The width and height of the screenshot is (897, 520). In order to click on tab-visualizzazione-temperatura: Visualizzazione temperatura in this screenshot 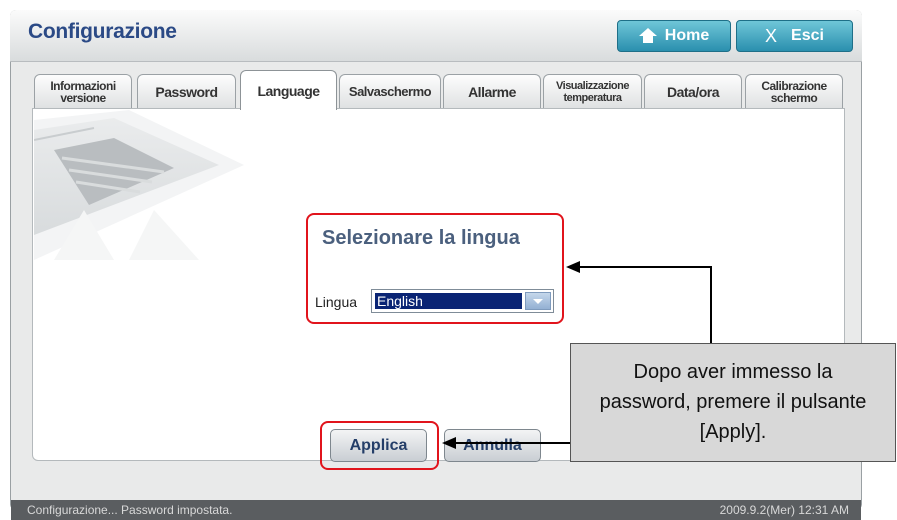, I will do `click(592, 91)`.